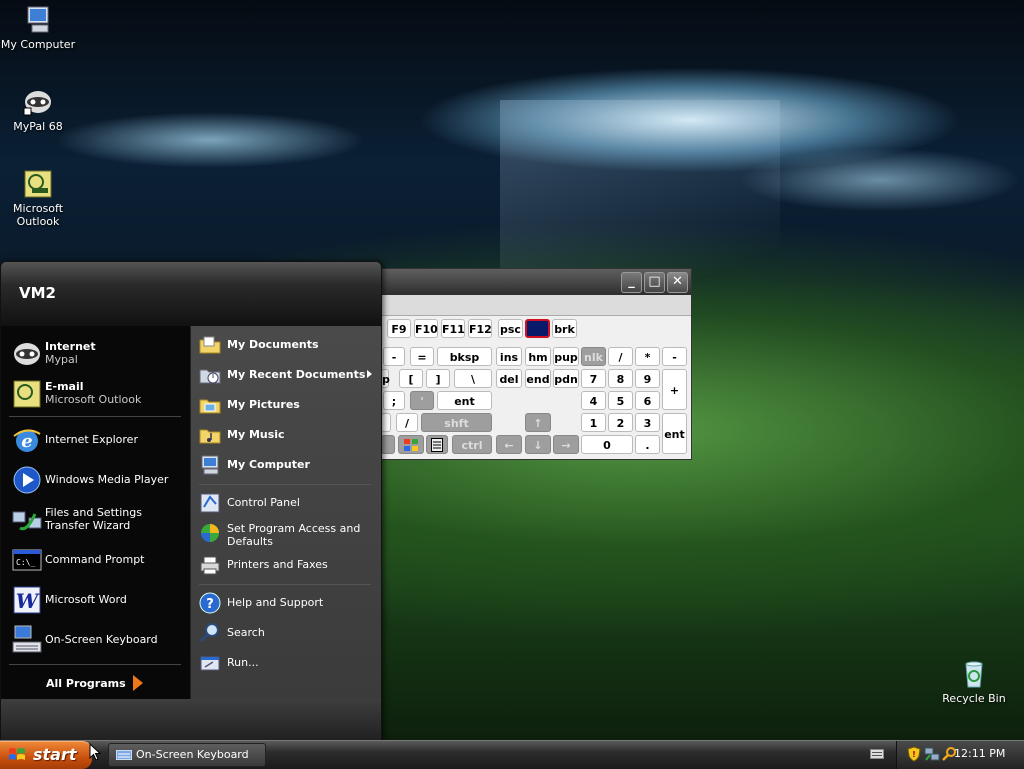 Image resolution: width=1024 pixels, height=769 pixels. Describe the element at coordinates (674, 389) in the screenshot. I see `key-num-add: +` at that location.